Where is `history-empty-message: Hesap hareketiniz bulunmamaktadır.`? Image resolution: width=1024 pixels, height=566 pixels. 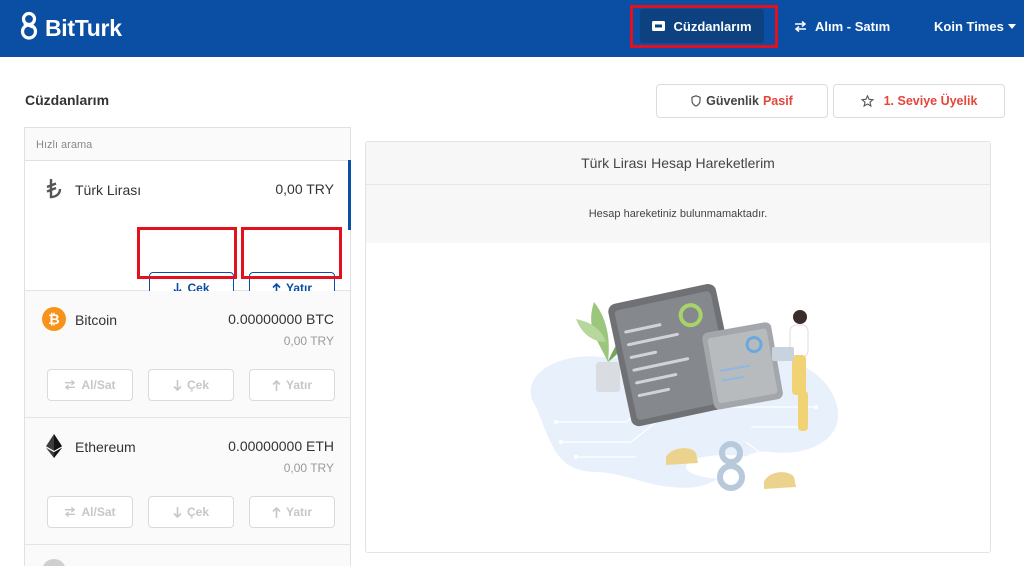
history-empty-message: Hesap hareketiniz bulunmamaktadır. is located at coordinates (678, 214).